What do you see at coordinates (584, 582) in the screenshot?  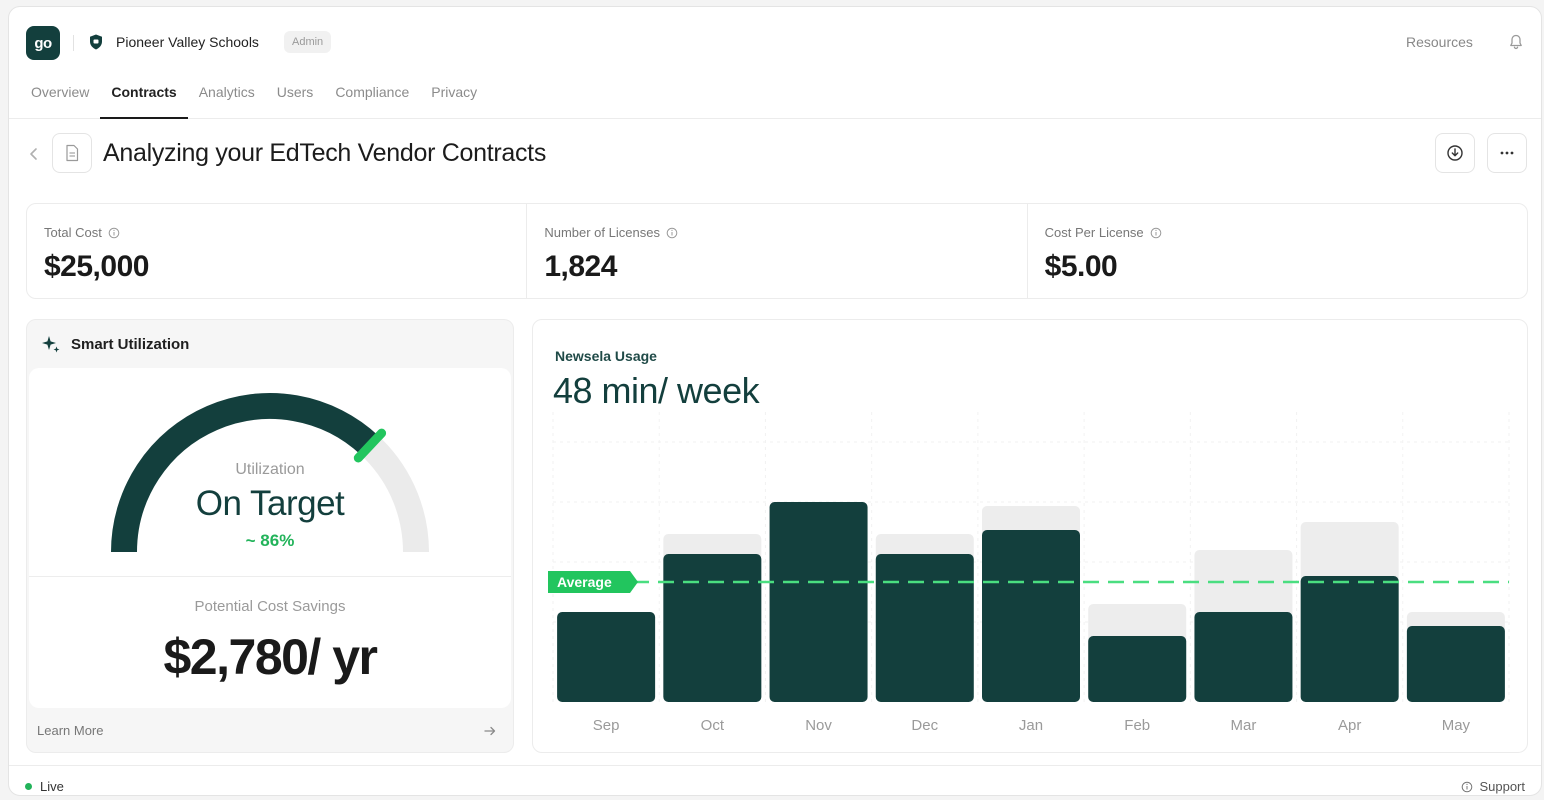 I see `average-label: Average` at bounding box center [584, 582].